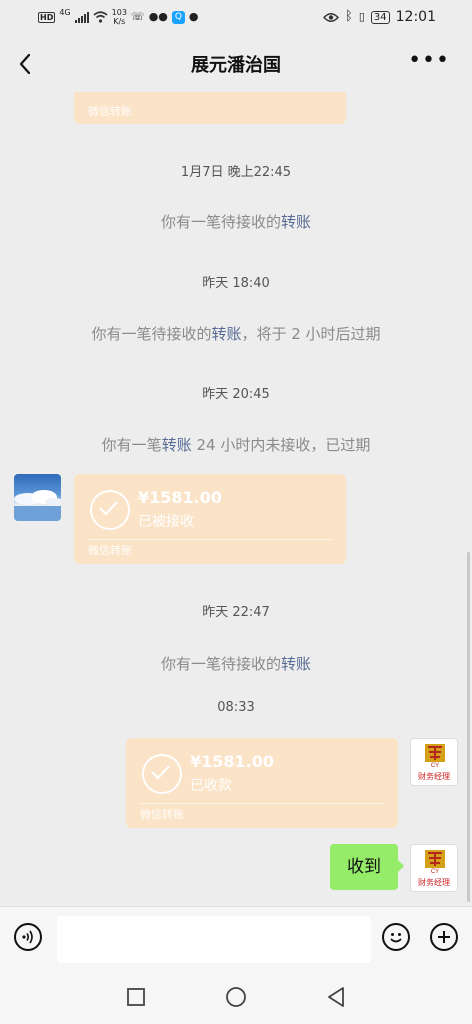 The height and width of the screenshot is (1024, 472). Describe the element at coordinates (349, 16) in the screenshot. I see `bluetooth-icon: ᛒ` at that location.